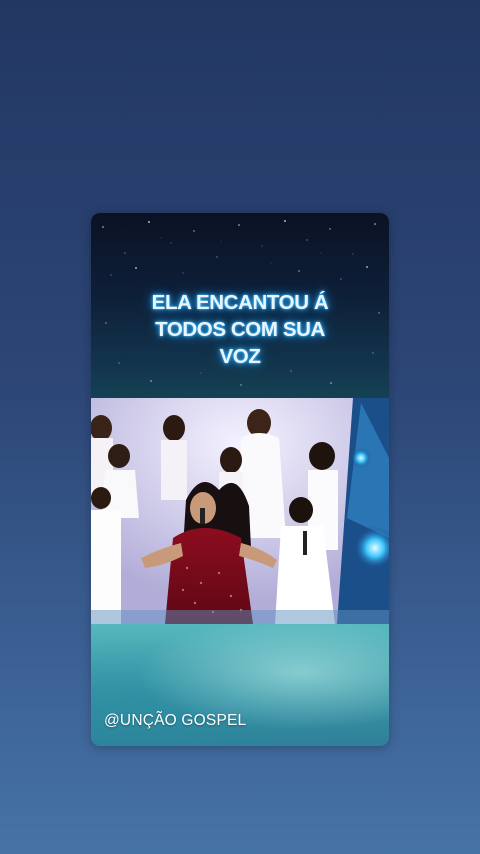  What do you see at coordinates (240, 329) in the screenshot?
I see `caption-text: ELA ENCANTOU Á TODOS COM SUA VOZ` at bounding box center [240, 329].